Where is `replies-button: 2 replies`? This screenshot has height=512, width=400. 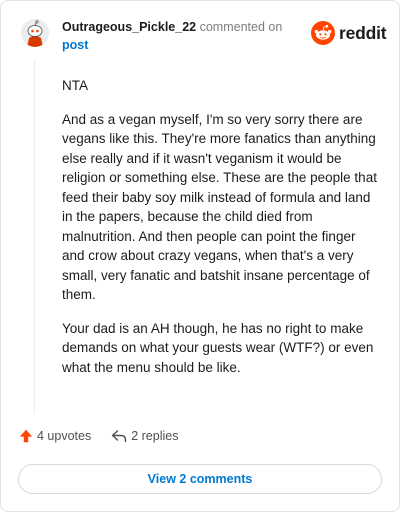
replies-button: 2 replies is located at coordinates (144, 436).